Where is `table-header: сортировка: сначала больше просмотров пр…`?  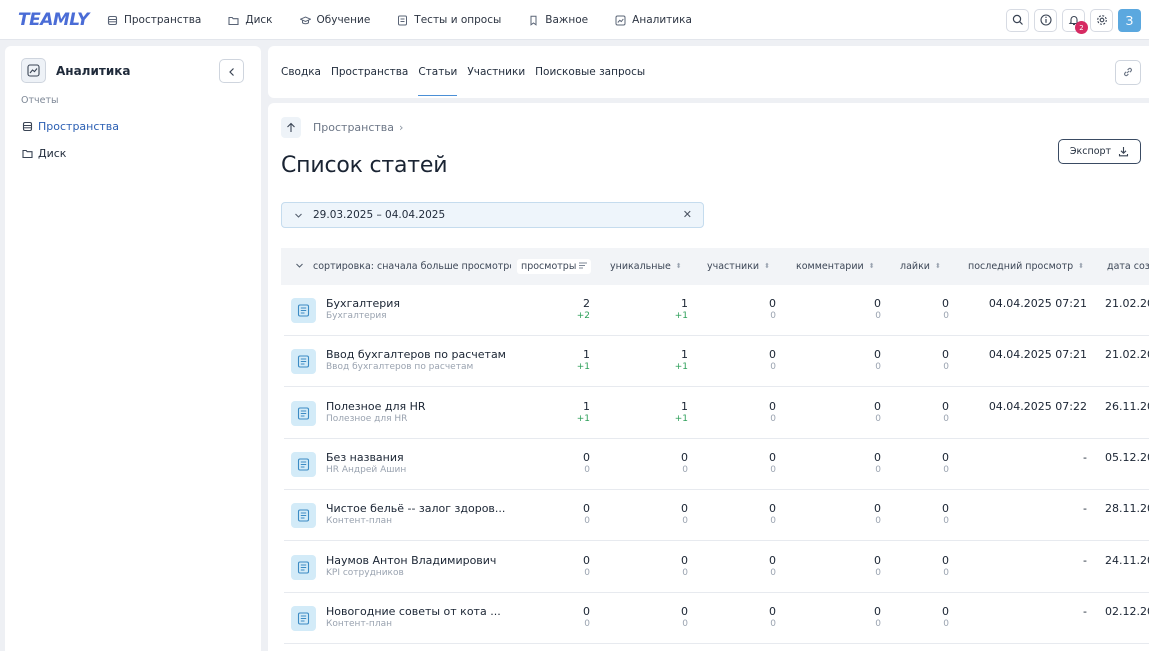
table-header: сортировка: сначала больше просмотров пр… is located at coordinates (715, 266).